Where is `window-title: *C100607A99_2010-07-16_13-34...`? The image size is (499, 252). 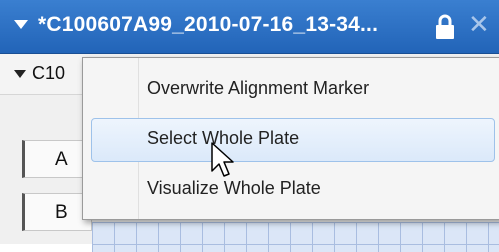 window-title: *C100607A99_2010-07-16_13-34... is located at coordinates (208, 24).